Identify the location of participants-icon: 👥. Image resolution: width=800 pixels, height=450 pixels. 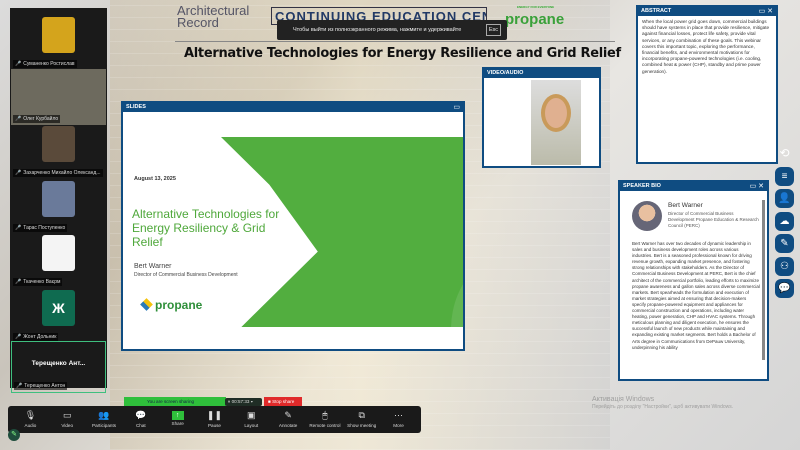
(104, 415).